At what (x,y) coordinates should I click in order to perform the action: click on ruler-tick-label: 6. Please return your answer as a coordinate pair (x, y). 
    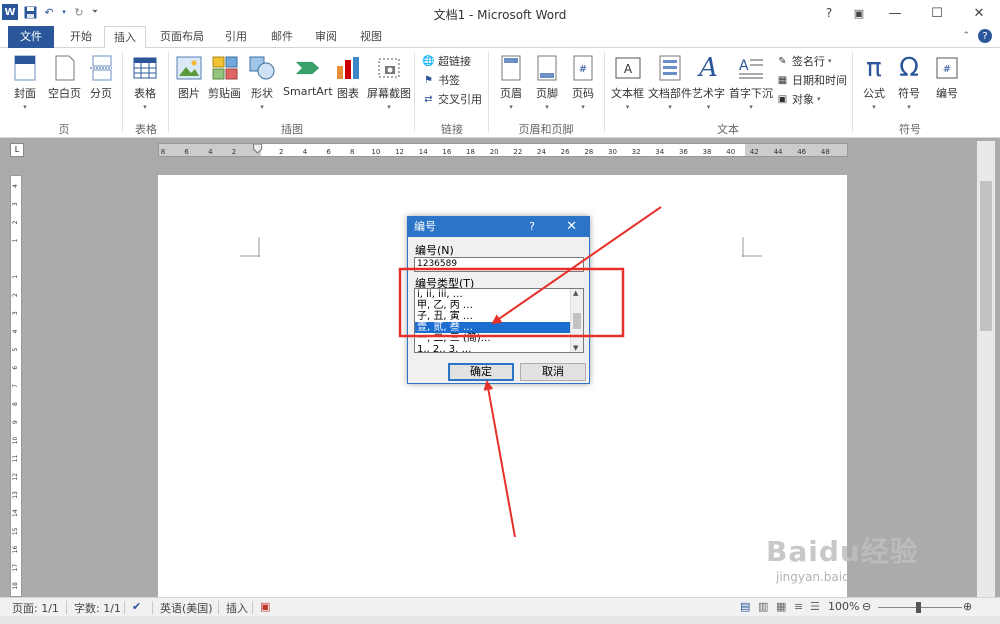
    Looking at the image, I should click on (328, 152).